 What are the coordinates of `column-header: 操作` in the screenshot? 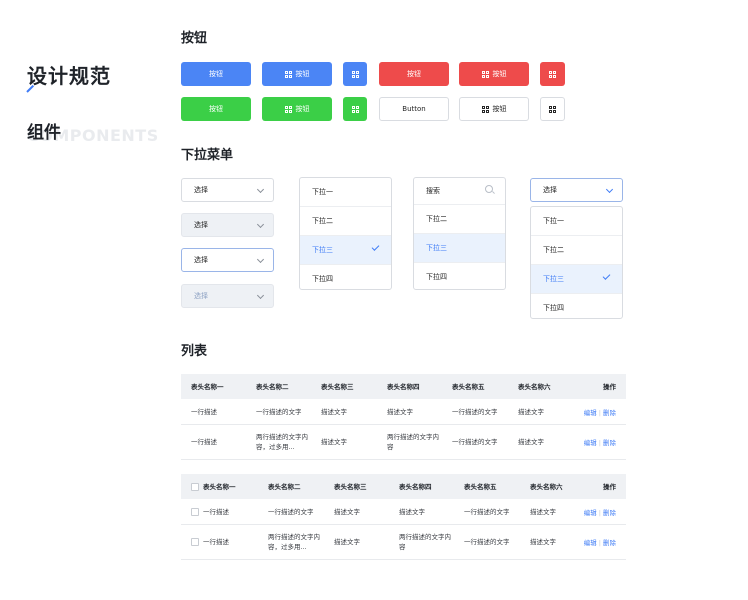 It's located at (609, 486).